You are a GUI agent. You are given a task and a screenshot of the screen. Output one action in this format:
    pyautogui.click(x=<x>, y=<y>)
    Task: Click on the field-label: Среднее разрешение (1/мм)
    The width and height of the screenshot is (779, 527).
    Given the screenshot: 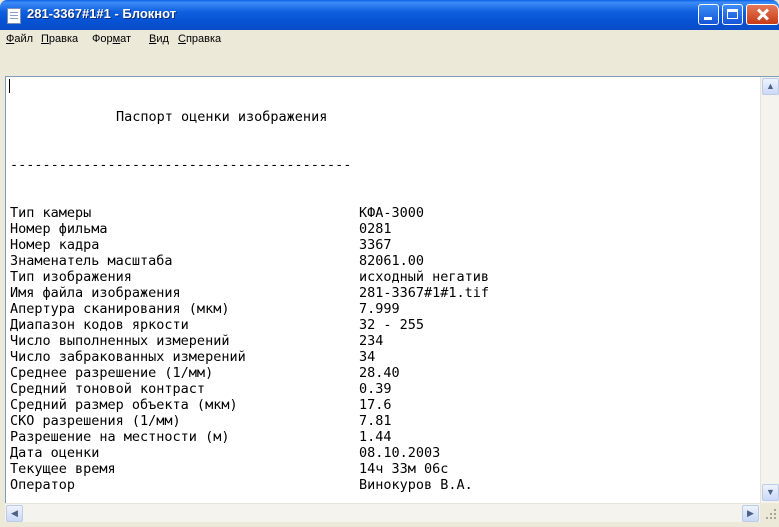 What is the action you would take?
    pyautogui.click(x=112, y=373)
    